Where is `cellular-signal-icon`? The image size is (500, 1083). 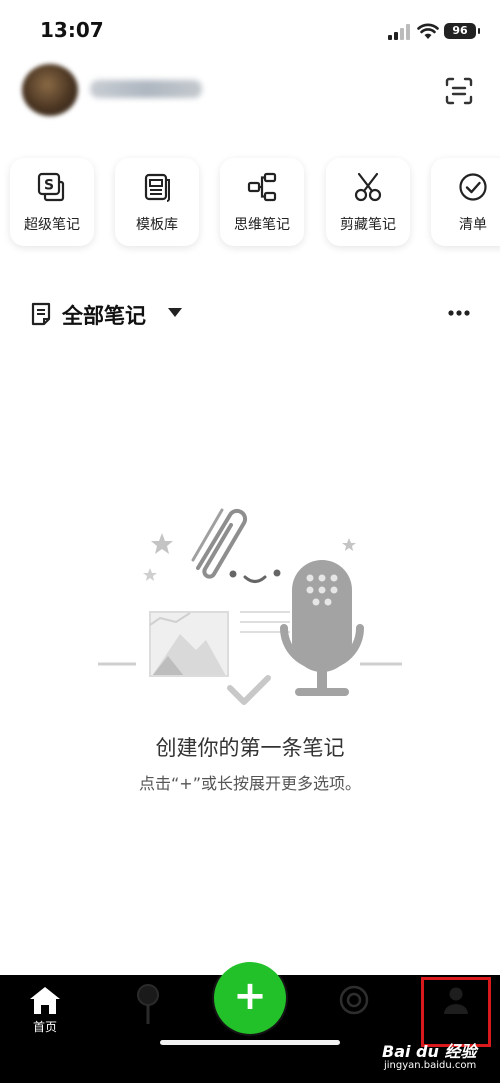 cellular-signal-icon is located at coordinates (399, 32).